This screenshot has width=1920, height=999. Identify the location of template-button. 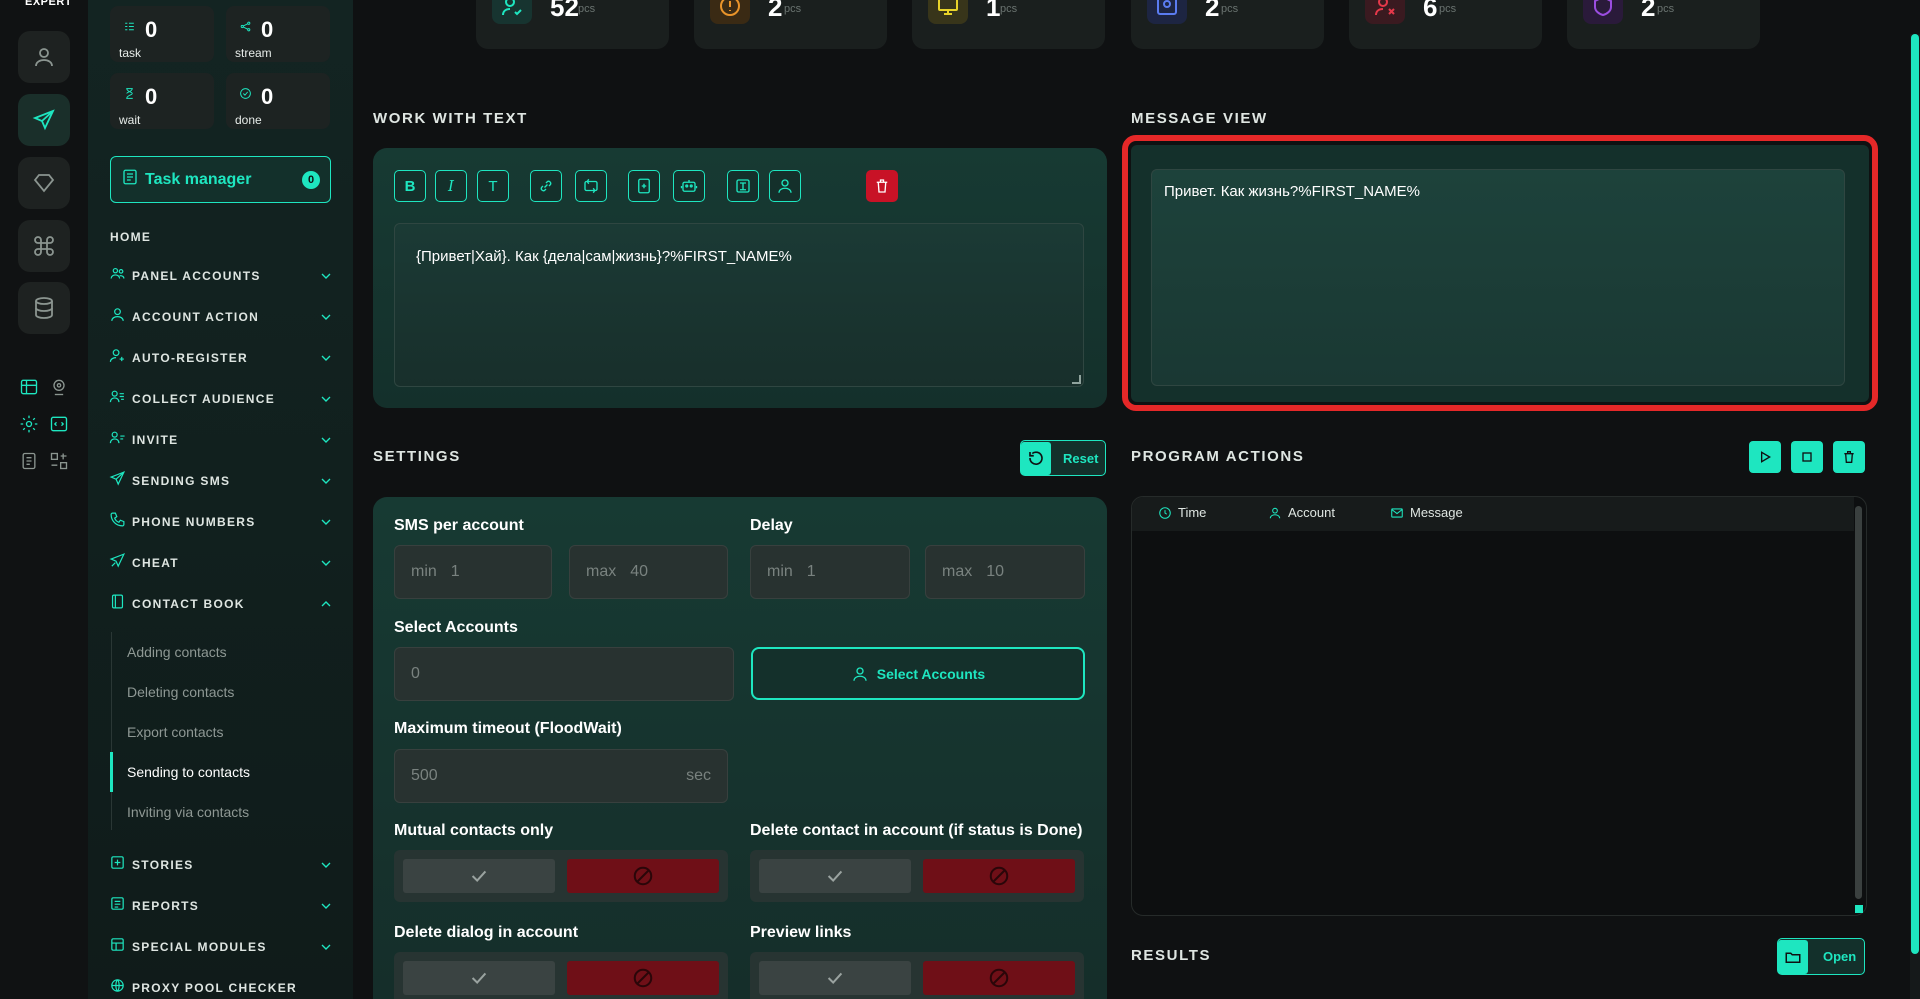
(743, 186).